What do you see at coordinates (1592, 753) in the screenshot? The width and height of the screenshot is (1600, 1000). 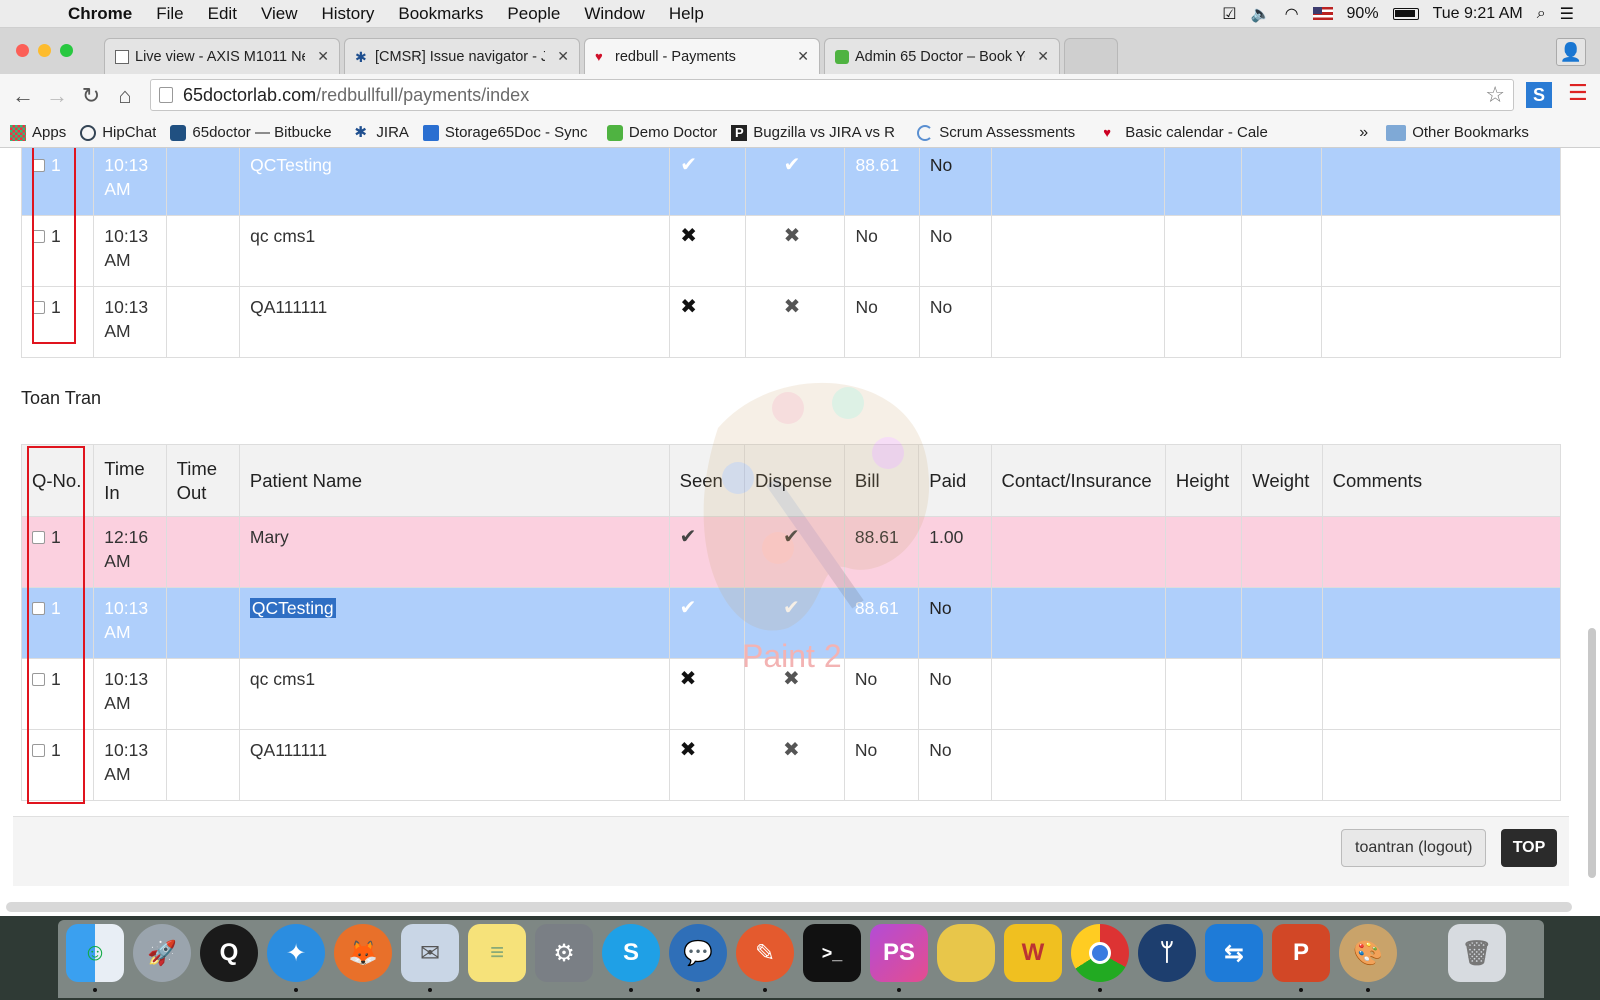 I see `vertical-scrollbar` at bounding box center [1592, 753].